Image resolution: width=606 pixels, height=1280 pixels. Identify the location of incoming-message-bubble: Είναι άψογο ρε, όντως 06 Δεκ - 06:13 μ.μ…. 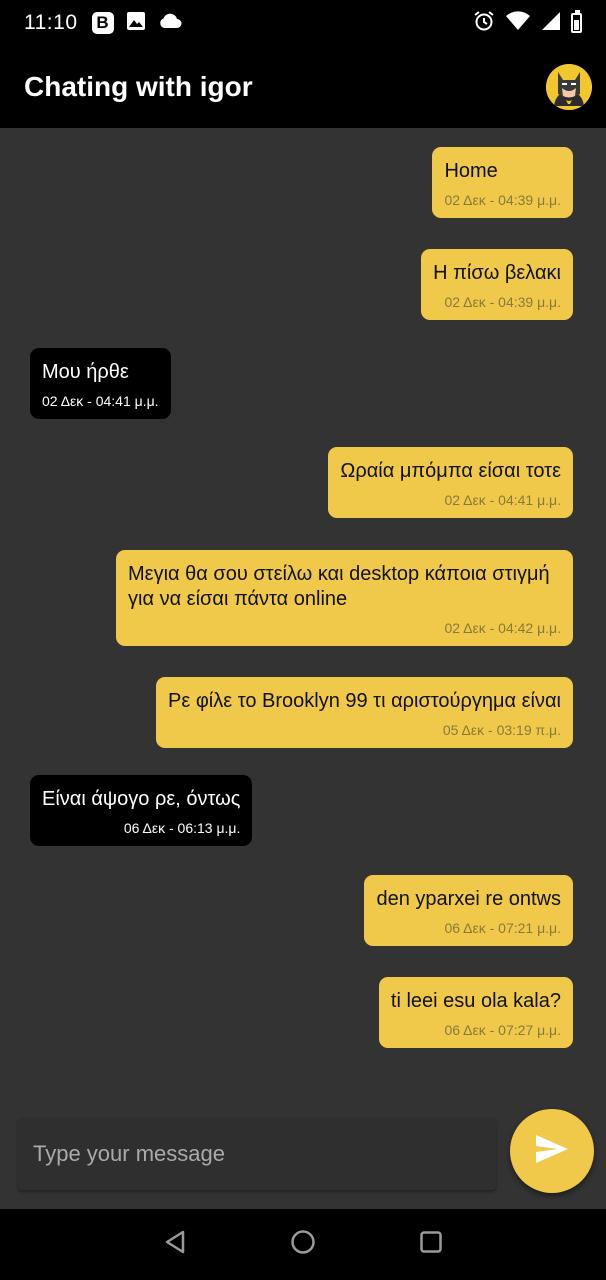
(141, 810).